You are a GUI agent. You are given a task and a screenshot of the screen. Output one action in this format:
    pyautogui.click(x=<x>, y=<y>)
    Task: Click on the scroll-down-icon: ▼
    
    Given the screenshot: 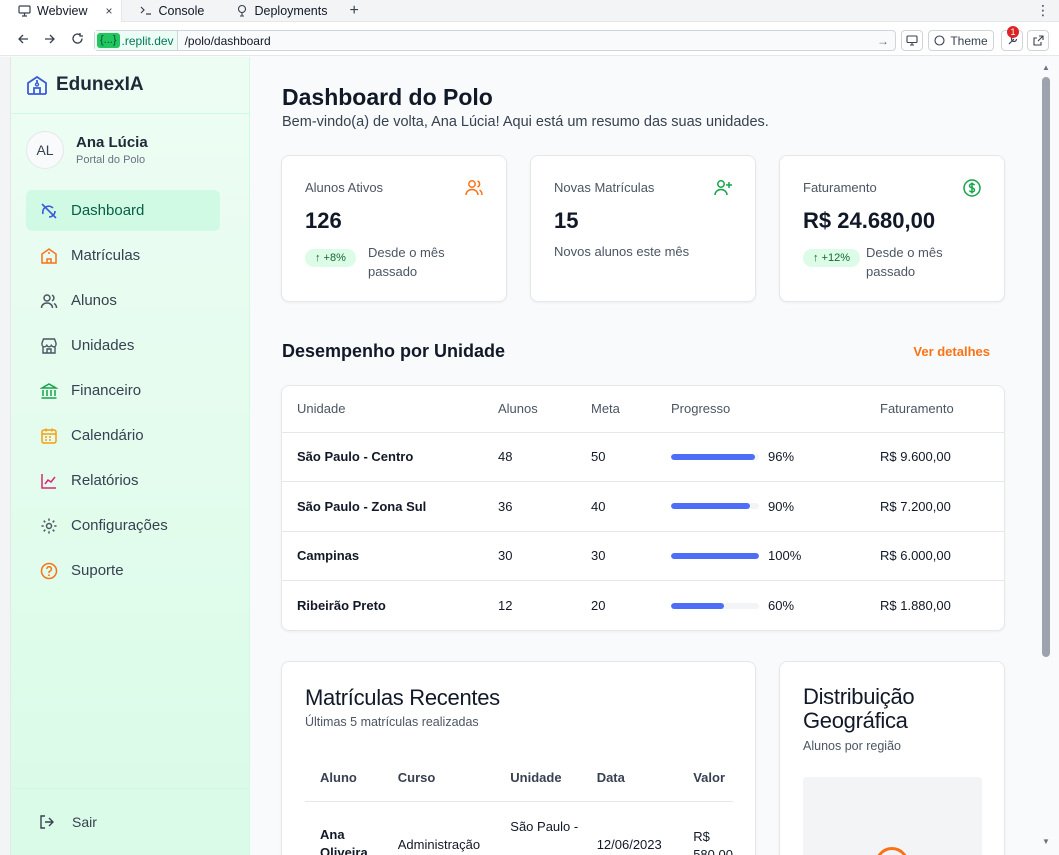 What is the action you would take?
    pyautogui.click(x=1046, y=841)
    